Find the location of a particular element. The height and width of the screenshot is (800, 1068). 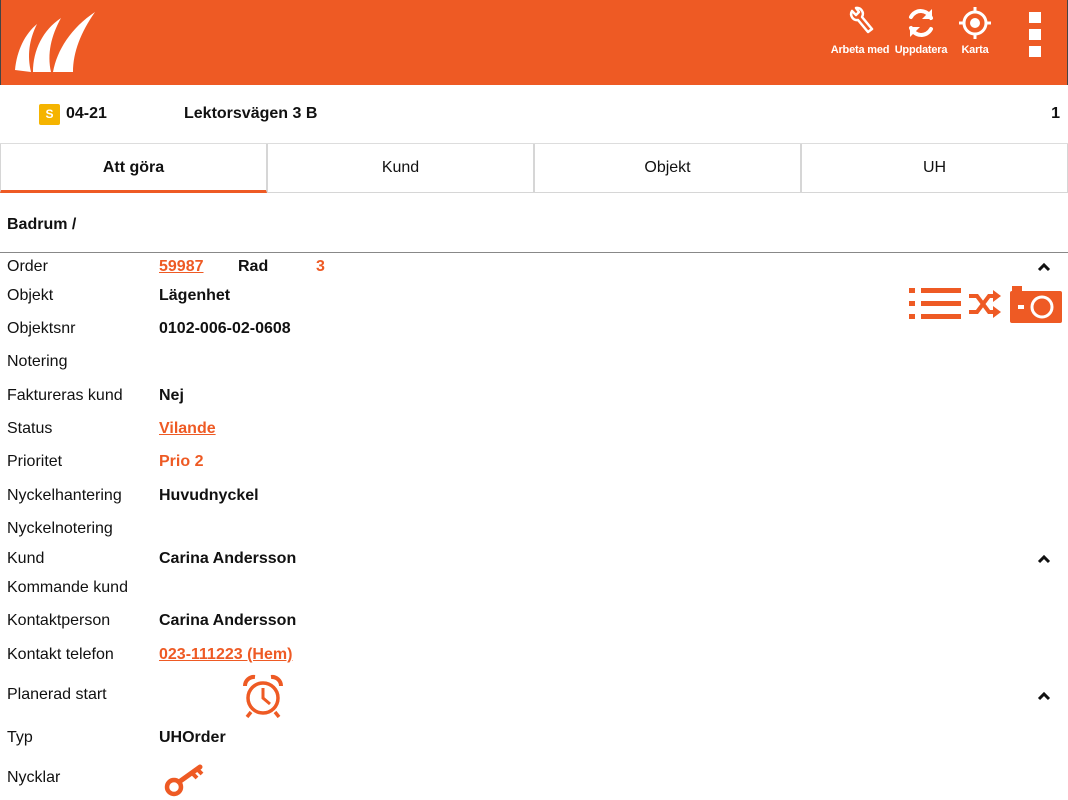

faktureras-value: Nej is located at coordinates (171, 395).